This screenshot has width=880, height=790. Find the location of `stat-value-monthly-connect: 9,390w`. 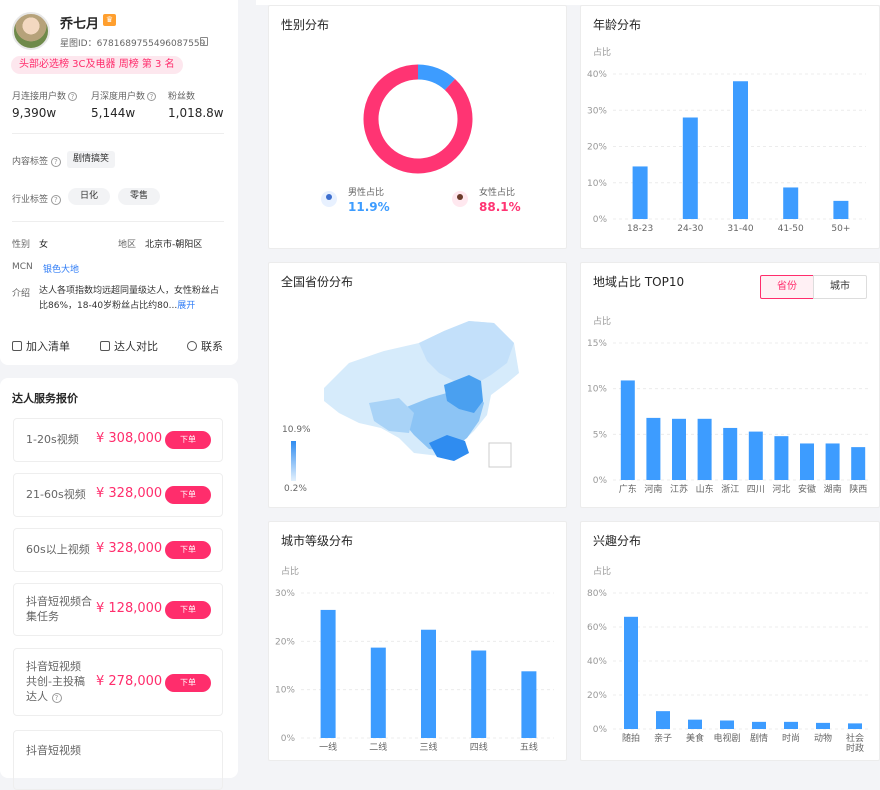

stat-value-monthly-connect: 9,390w is located at coordinates (34, 113).